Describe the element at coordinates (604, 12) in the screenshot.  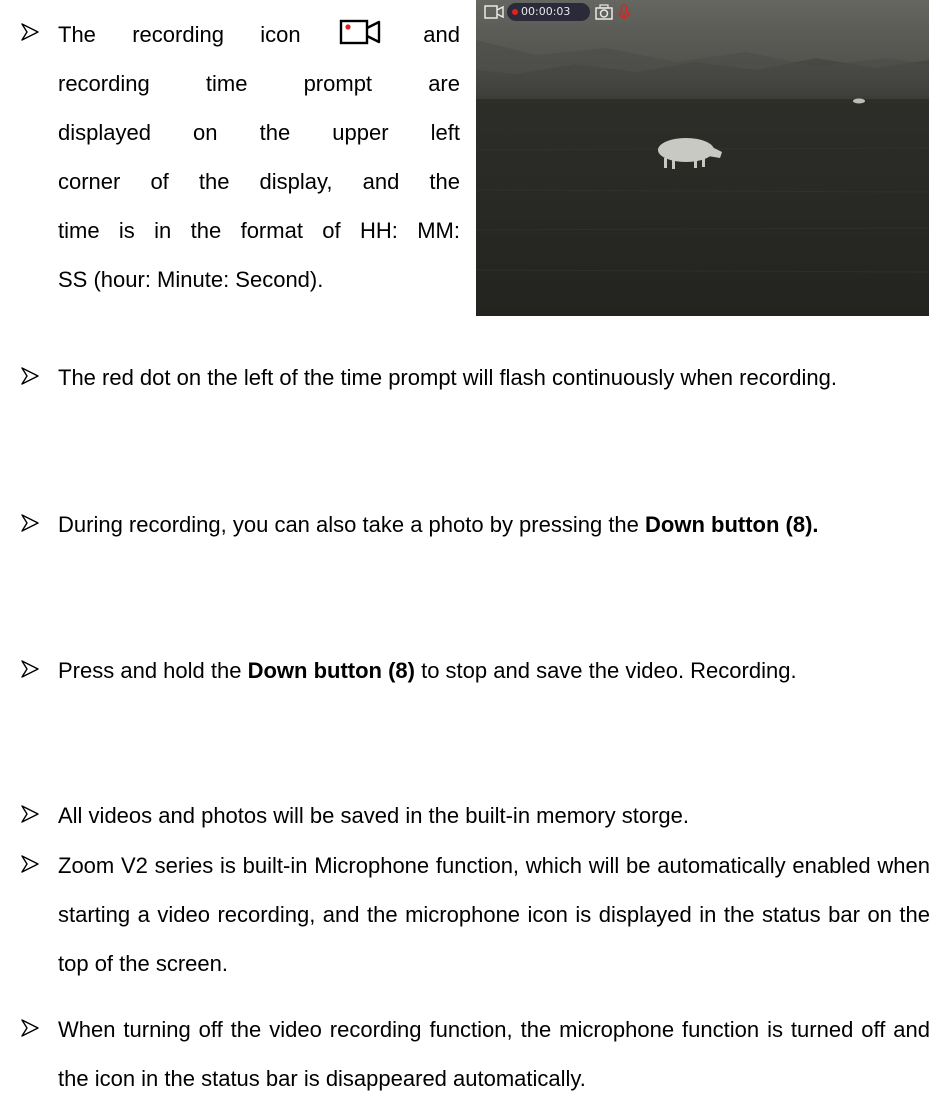
I see `camera-icon` at that location.